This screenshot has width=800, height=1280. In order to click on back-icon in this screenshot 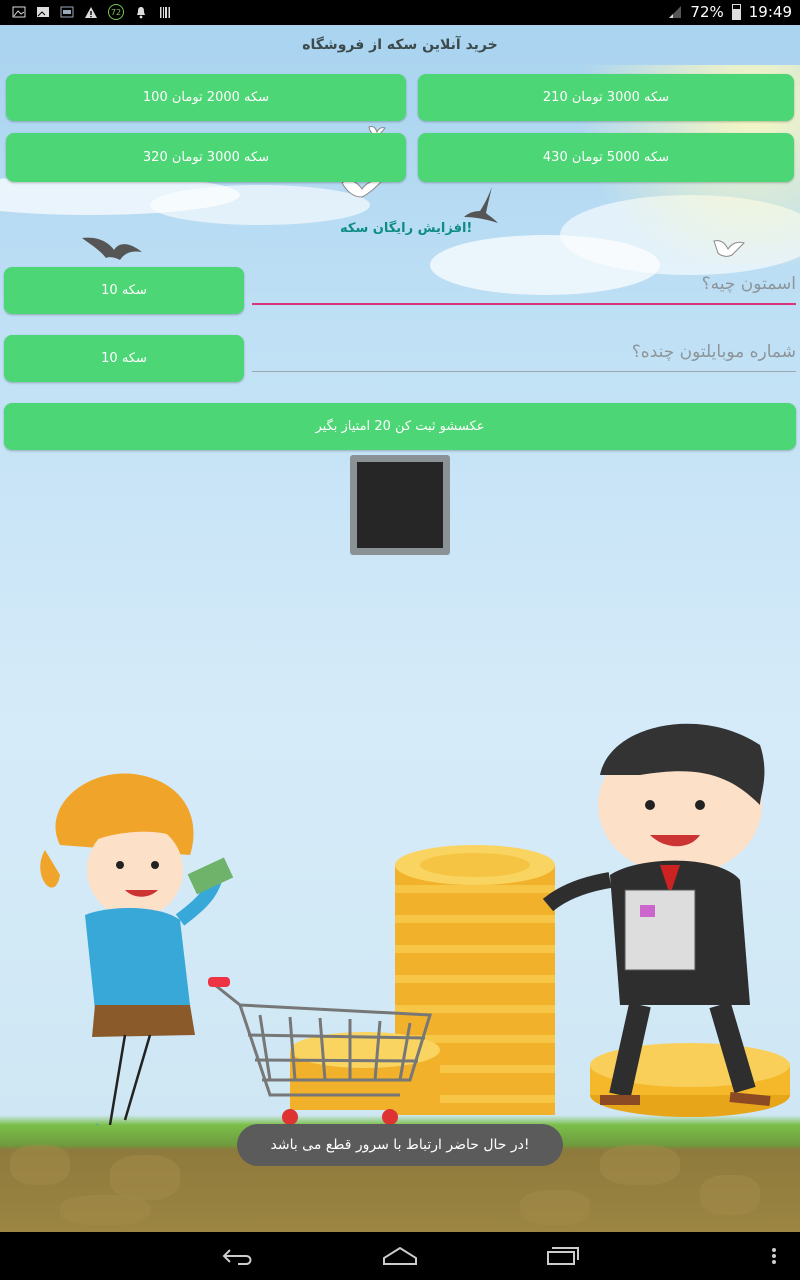, I will do `click(238, 1256)`.